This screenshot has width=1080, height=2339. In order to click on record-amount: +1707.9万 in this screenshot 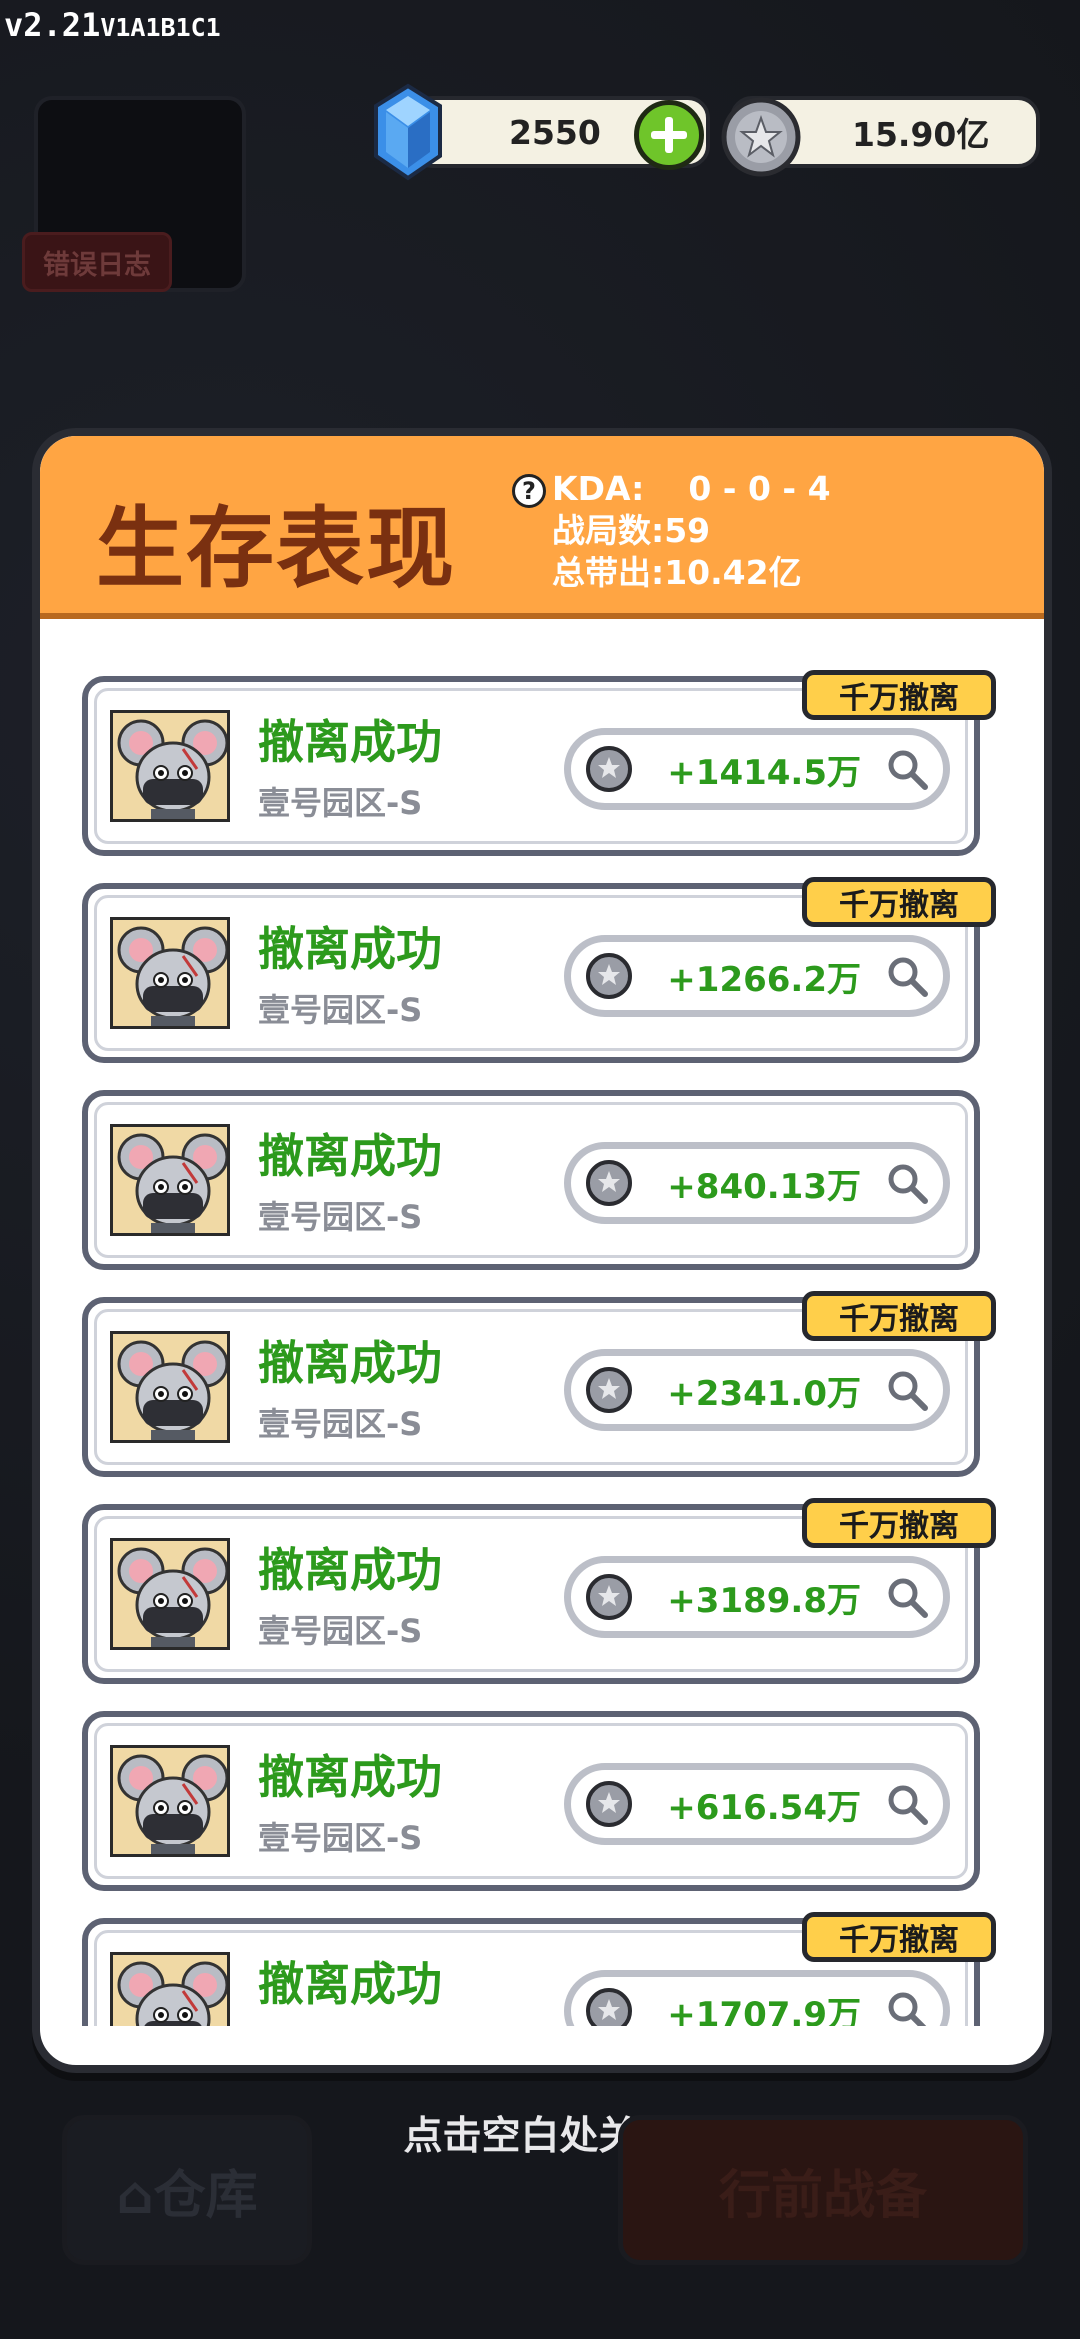, I will do `click(764, 2010)`.